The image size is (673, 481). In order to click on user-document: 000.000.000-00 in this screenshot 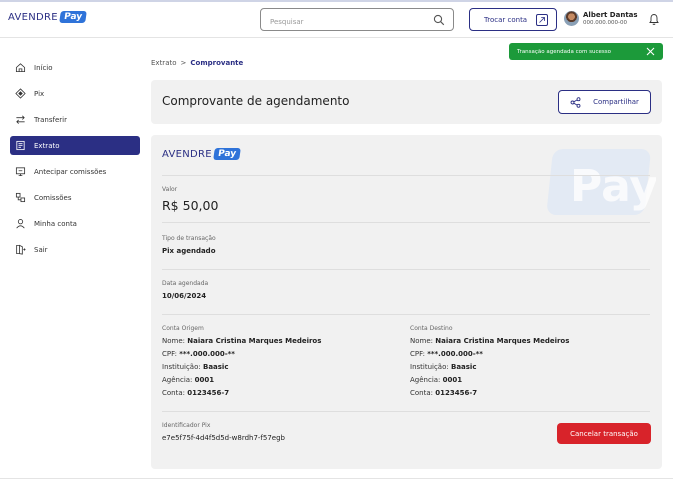, I will do `click(605, 23)`.